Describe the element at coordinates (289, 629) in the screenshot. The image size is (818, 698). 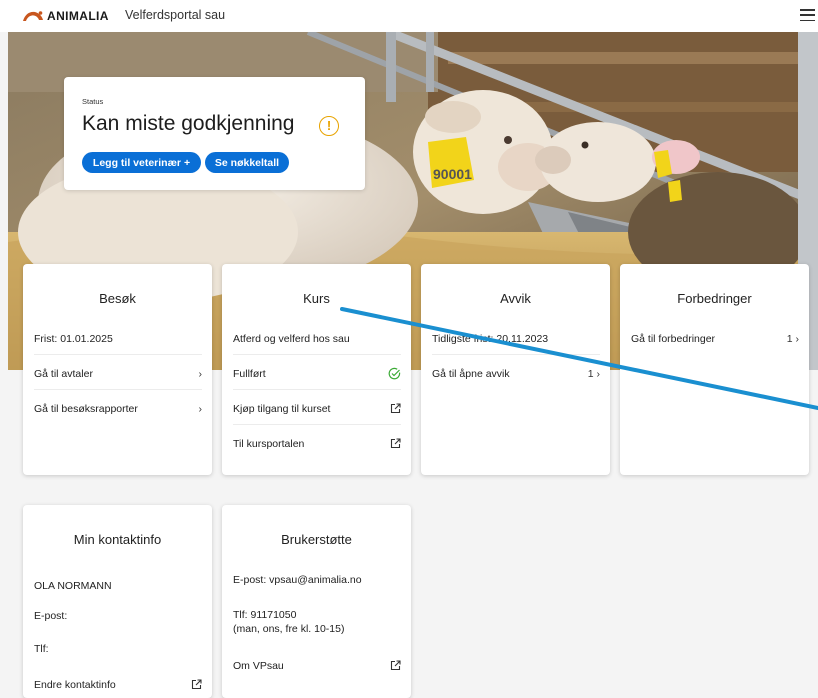
I see `support-hours: (man, ons, fre kl. 10-15)` at that location.